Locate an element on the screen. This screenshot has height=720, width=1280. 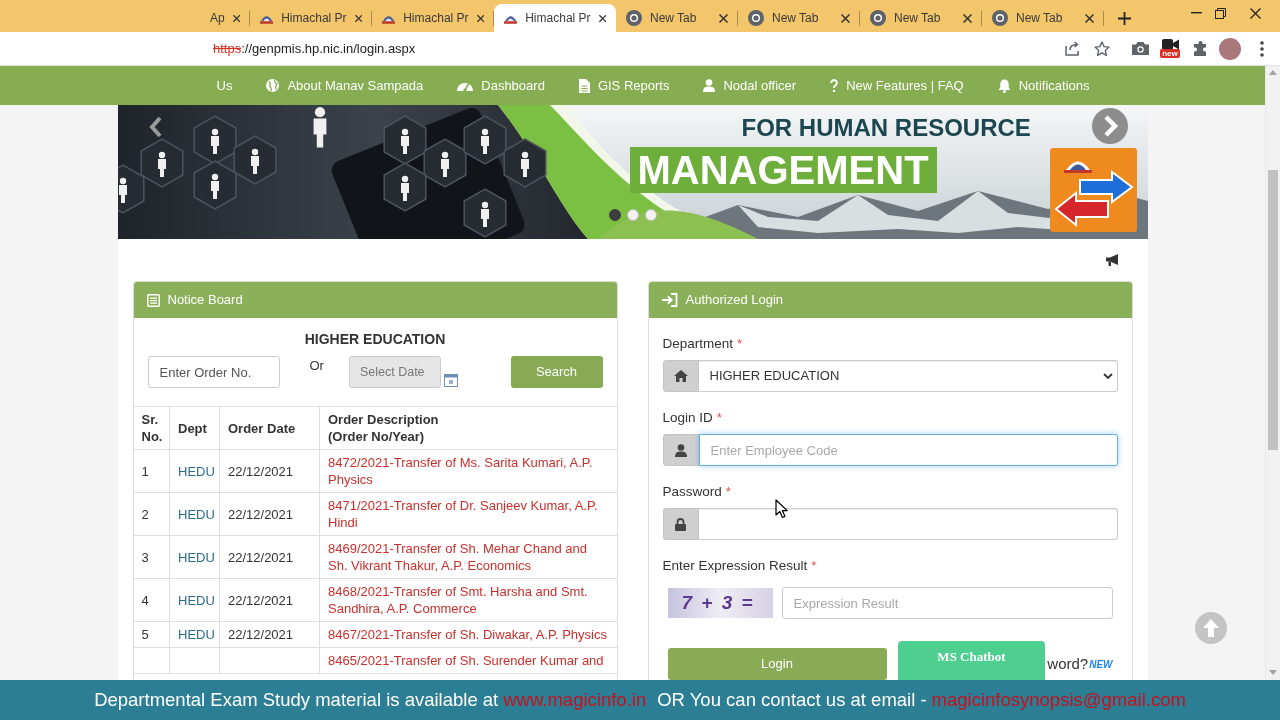
or-text: Or is located at coordinates (316, 366).